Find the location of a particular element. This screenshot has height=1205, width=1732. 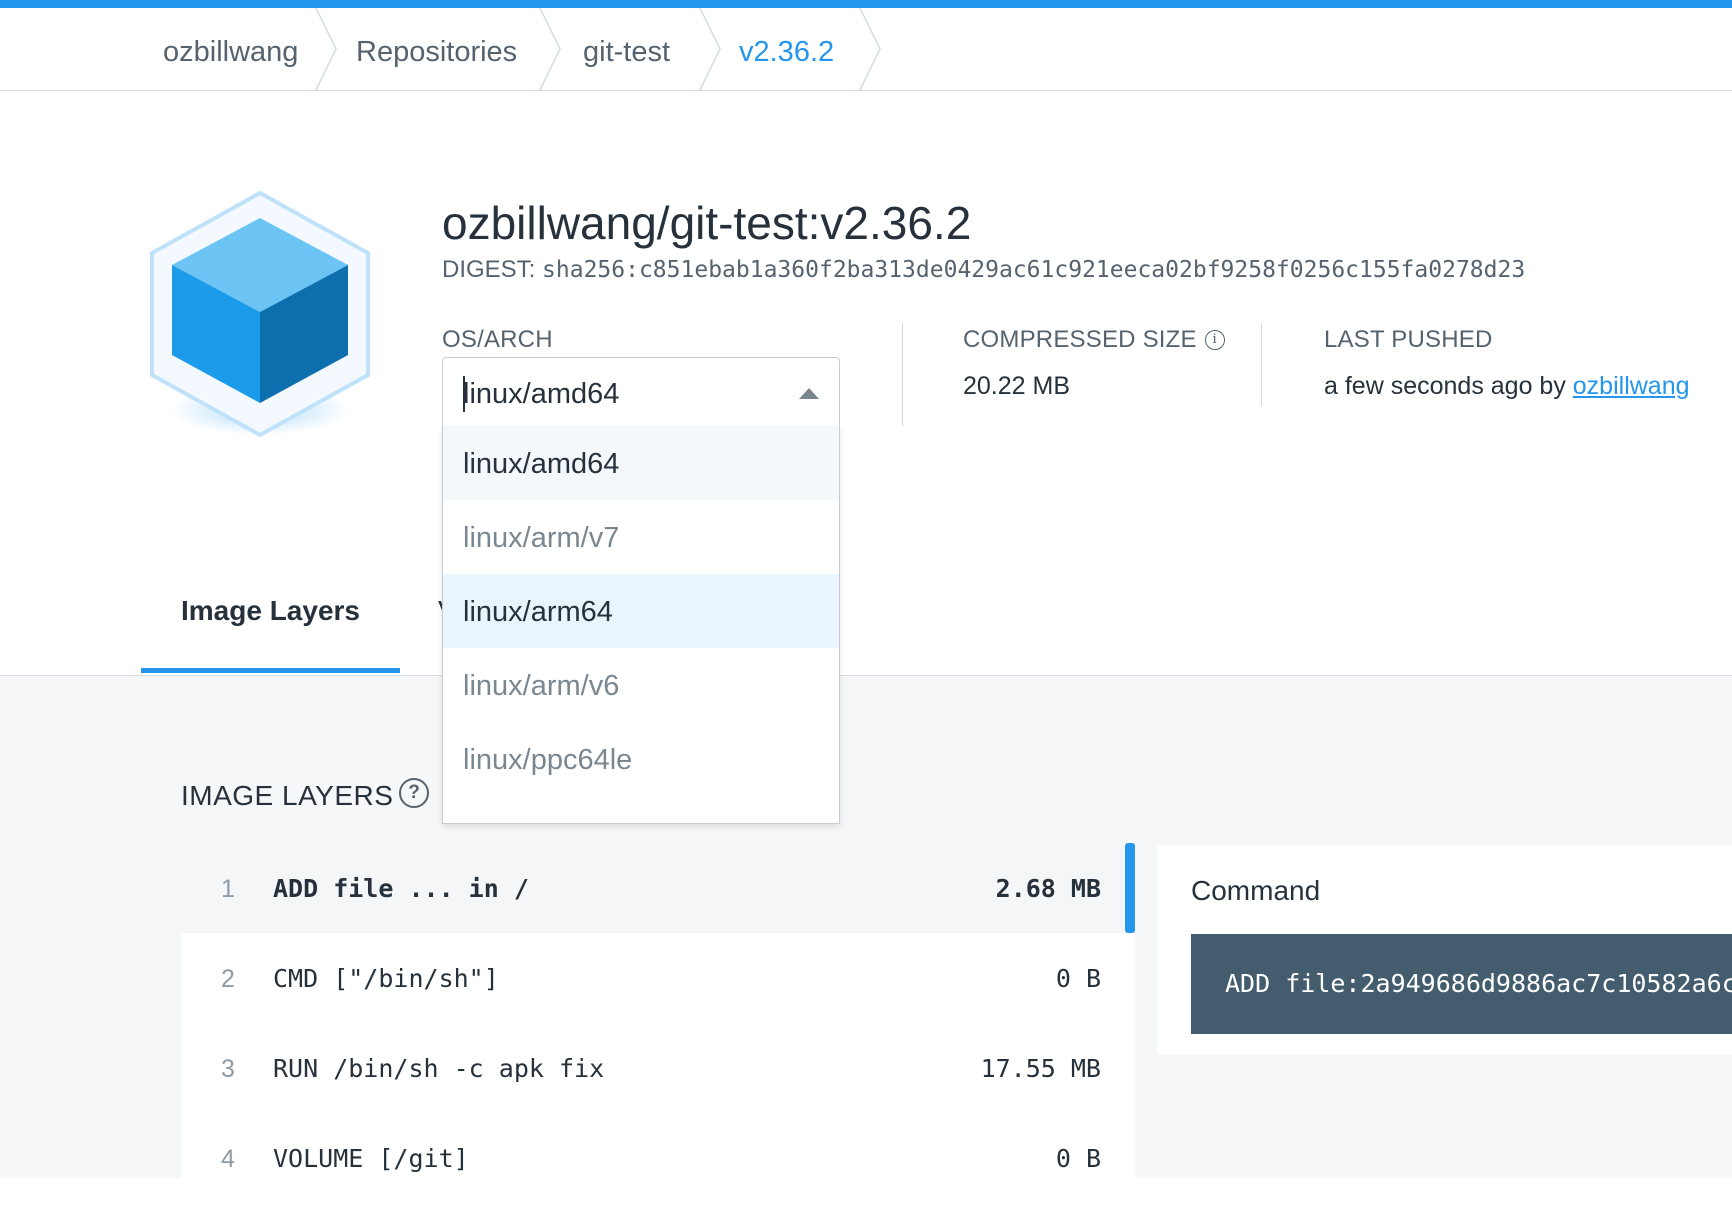

page-title: ozbillwang/git-test:v2.36.2 is located at coordinates (707, 223).